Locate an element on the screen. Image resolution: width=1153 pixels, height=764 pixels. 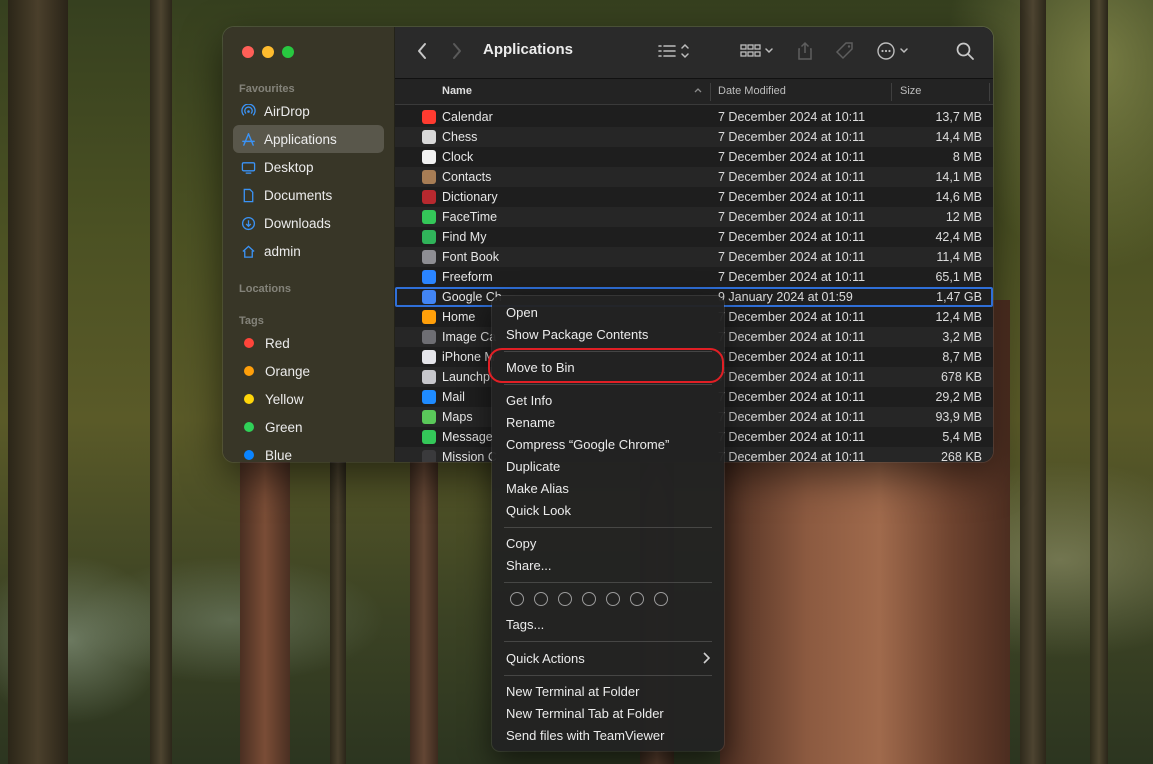
menu-item-duplicate: Duplicate is located at coordinates (533, 466).